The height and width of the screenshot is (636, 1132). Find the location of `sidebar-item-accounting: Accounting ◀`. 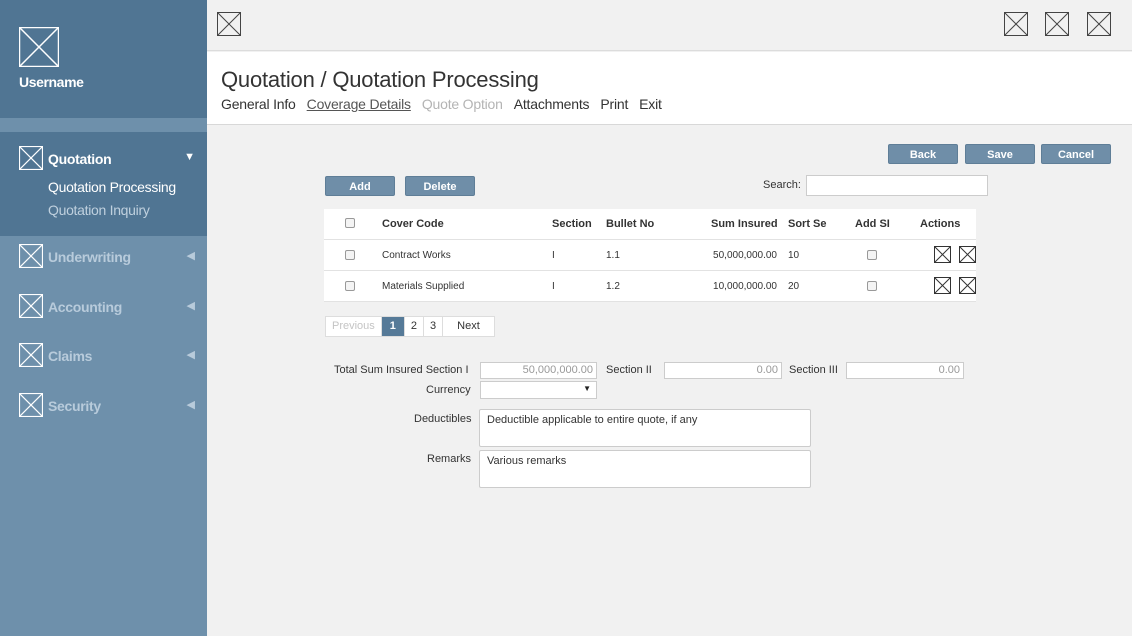

sidebar-item-accounting: Accounting ◀ is located at coordinates (103, 307).